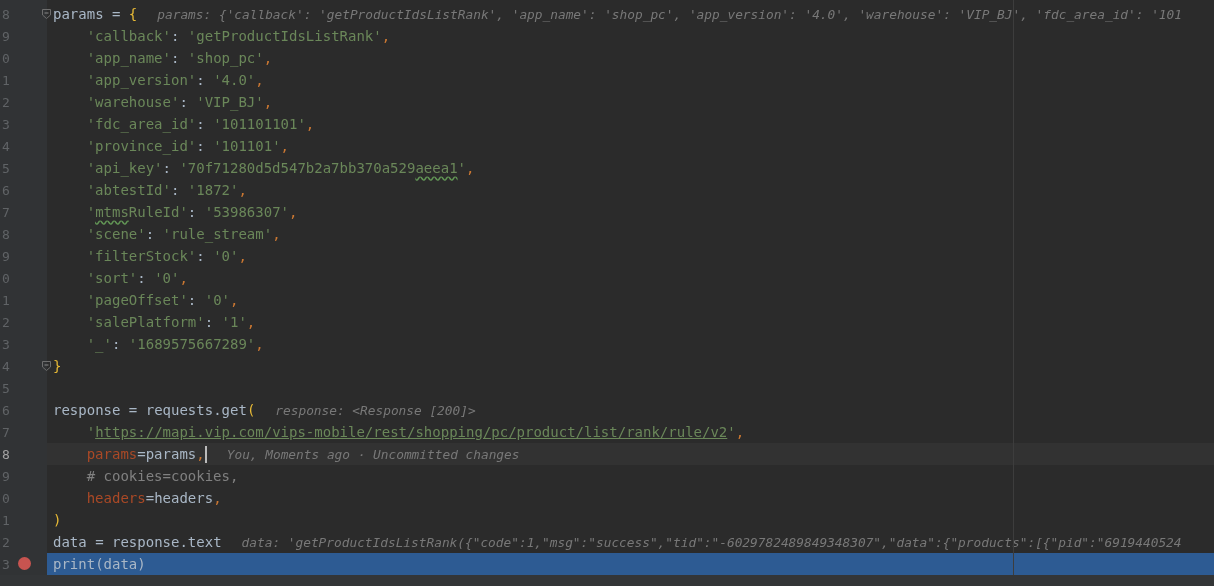 Image resolution: width=1214 pixels, height=586 pixels. What do you see at coordinates (57, 520) in the screenshot?
I see `code-text: )` at bounding box center [57, 520].